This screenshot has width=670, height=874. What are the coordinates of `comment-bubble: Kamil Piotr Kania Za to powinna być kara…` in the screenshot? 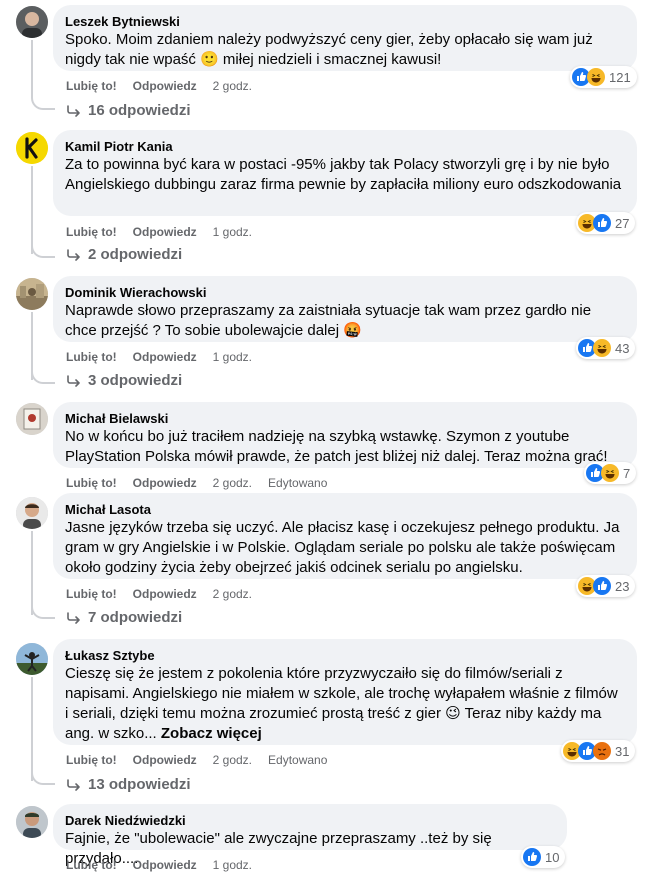 It's located at (345, 173).